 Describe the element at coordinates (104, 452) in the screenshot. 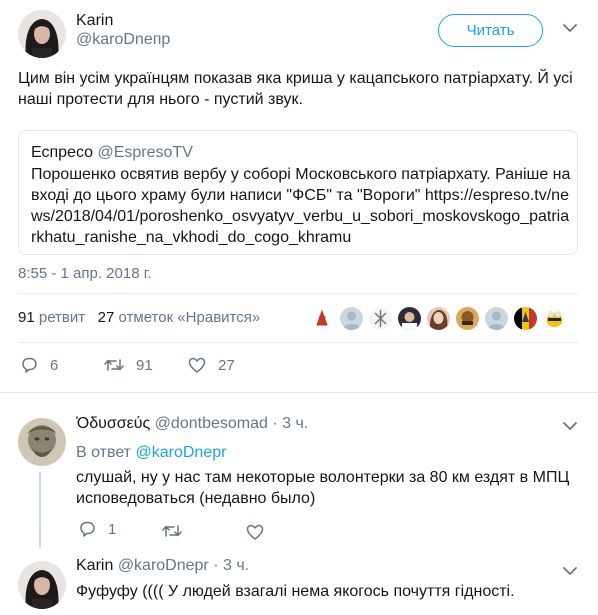

I see `in-reply-prefix: В ответ` at that location.